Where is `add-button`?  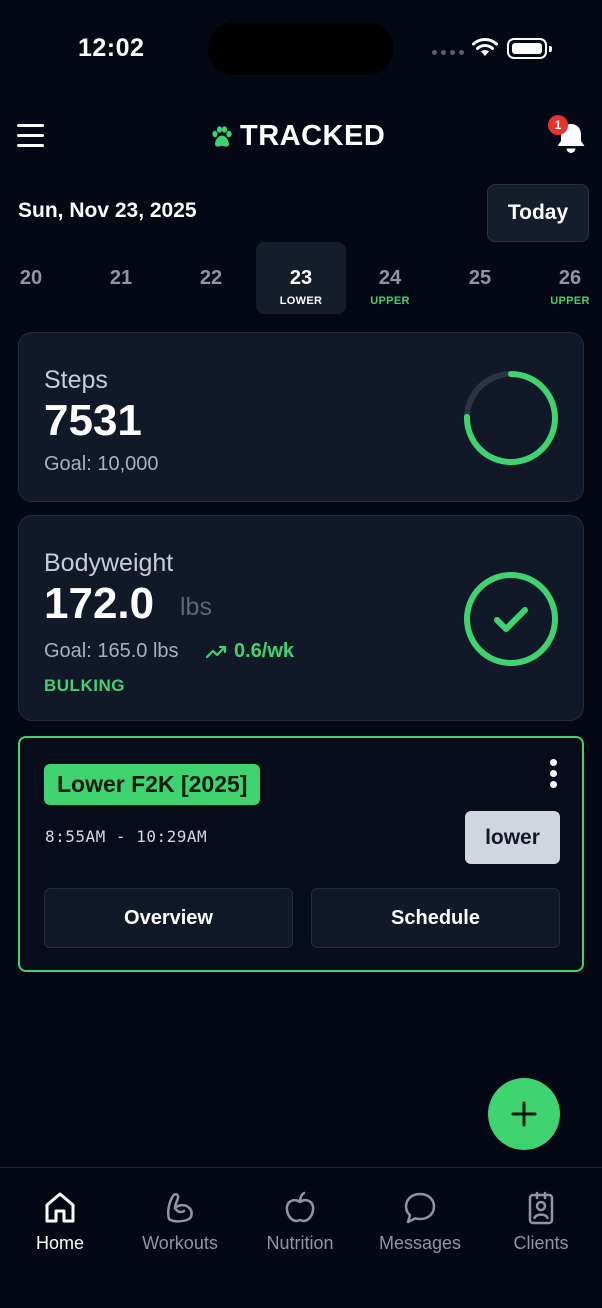
add-button is located at coordinates (524, 1114).